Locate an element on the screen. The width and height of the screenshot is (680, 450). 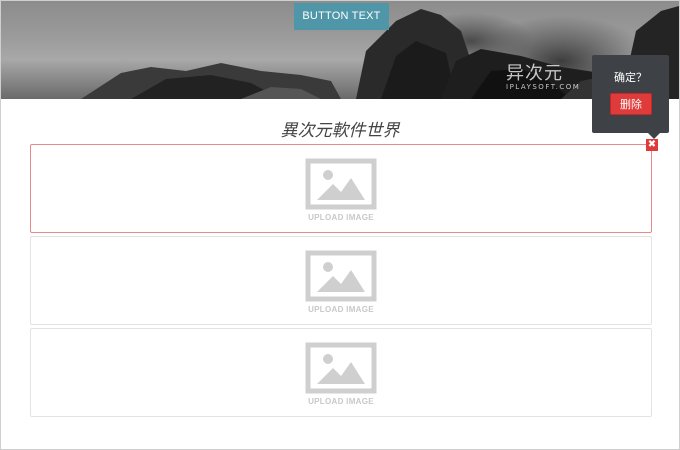
watermark: 异次元 IPLAYSOFT.COM is located at coordinates (543, 75).